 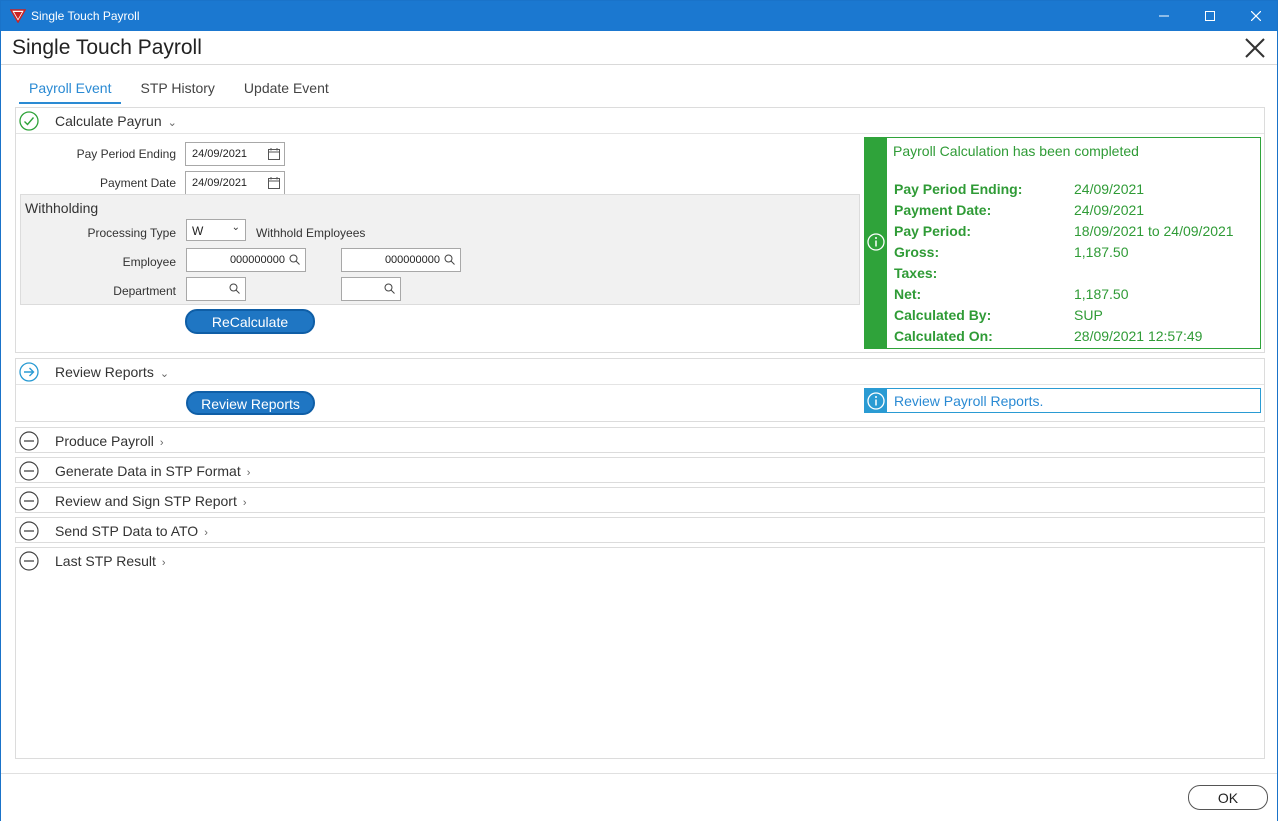 I want to click on tab-bar: Payroll Event STP History Update Event, so click(x=183, y=90).